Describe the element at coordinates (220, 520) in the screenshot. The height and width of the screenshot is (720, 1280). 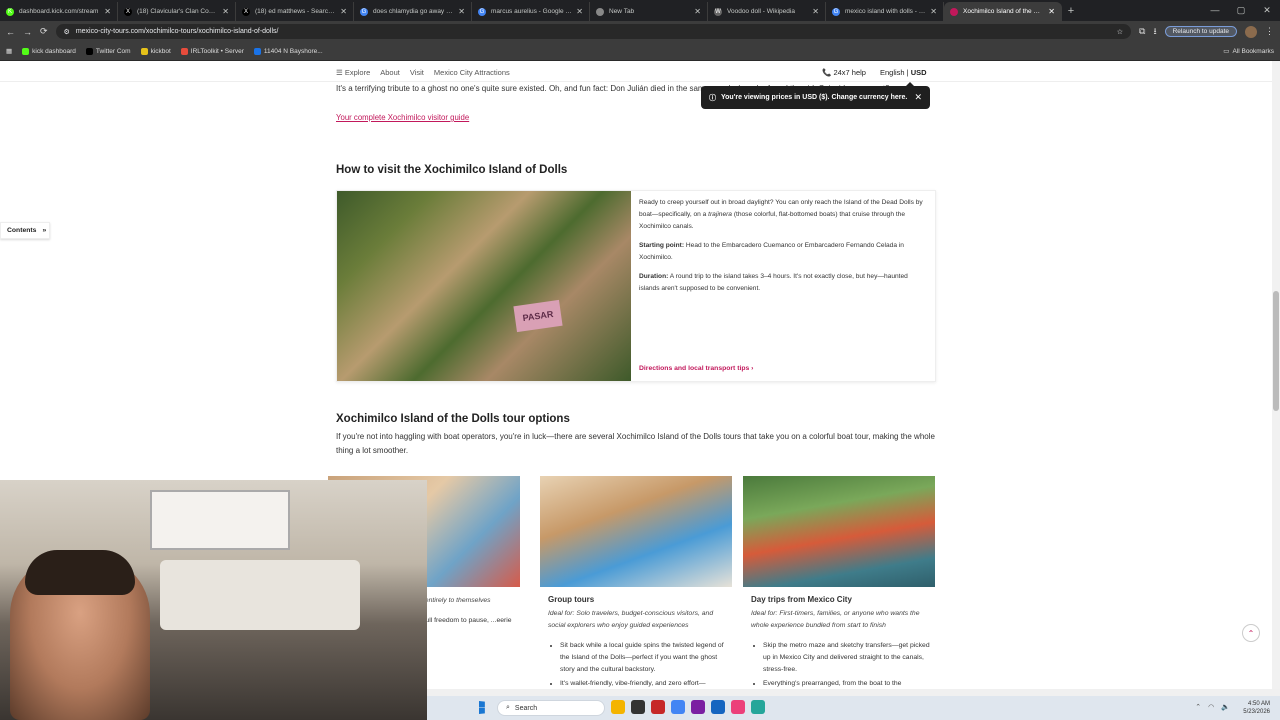
I see `webcam-window` at that location.